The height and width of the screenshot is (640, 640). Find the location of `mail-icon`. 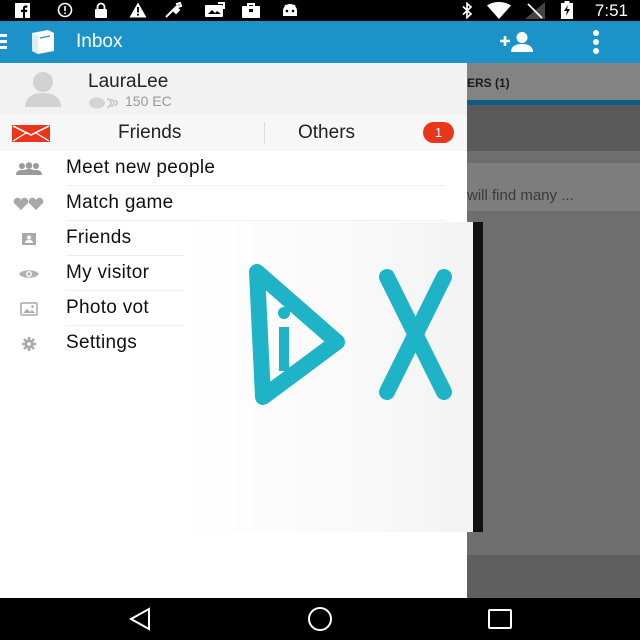

mail-icon is located at coordinates (31, 133).